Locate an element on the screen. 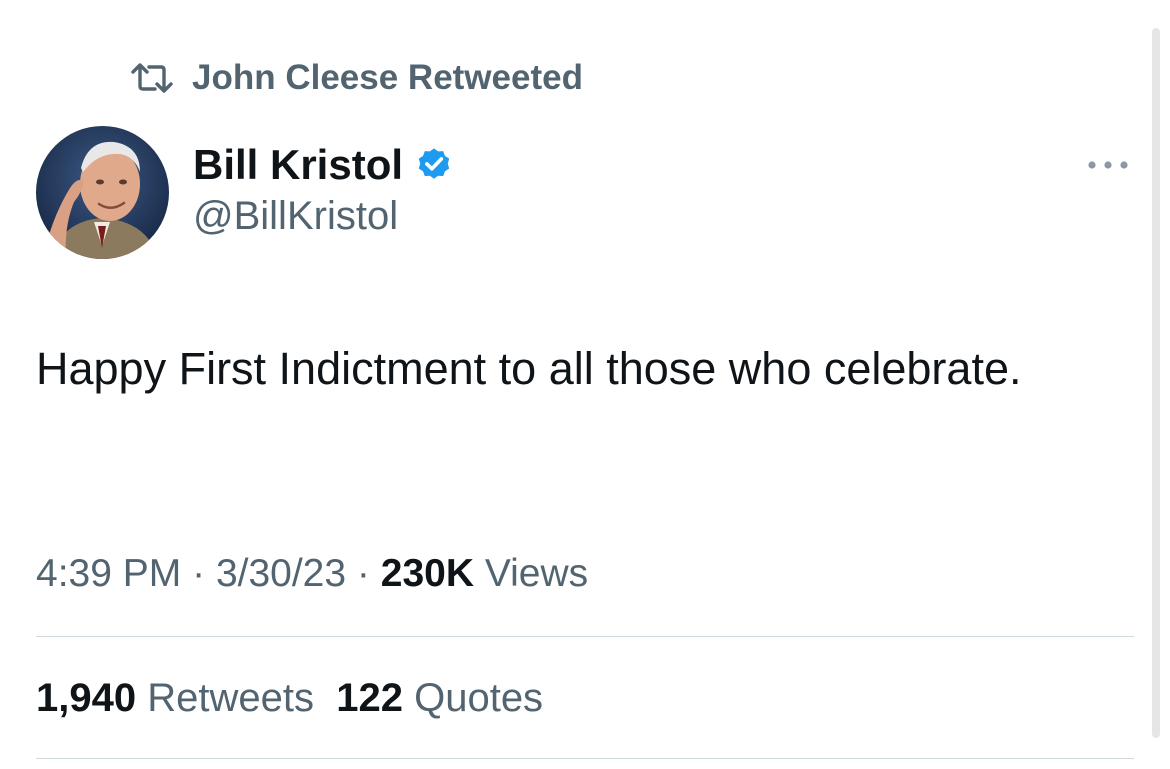 This screenshot has width=1170, height=769. quotes-stat: 122 Quotes is located at coordinates (439, 698).